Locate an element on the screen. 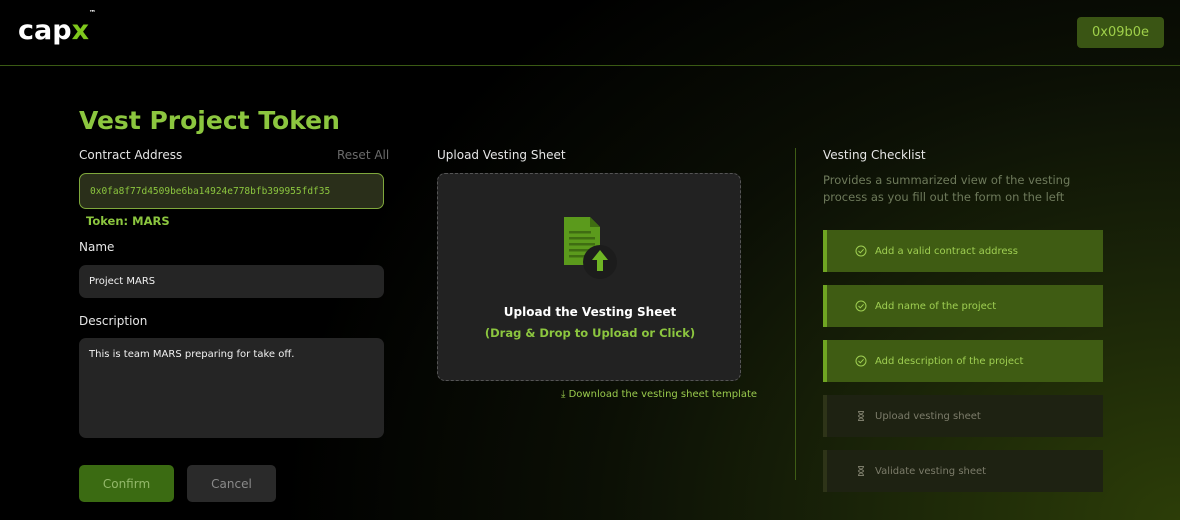 Image resolution: width=1180 pixels, height=520 pixels. name-input: Project MARS is located at coordinates (231, 281).